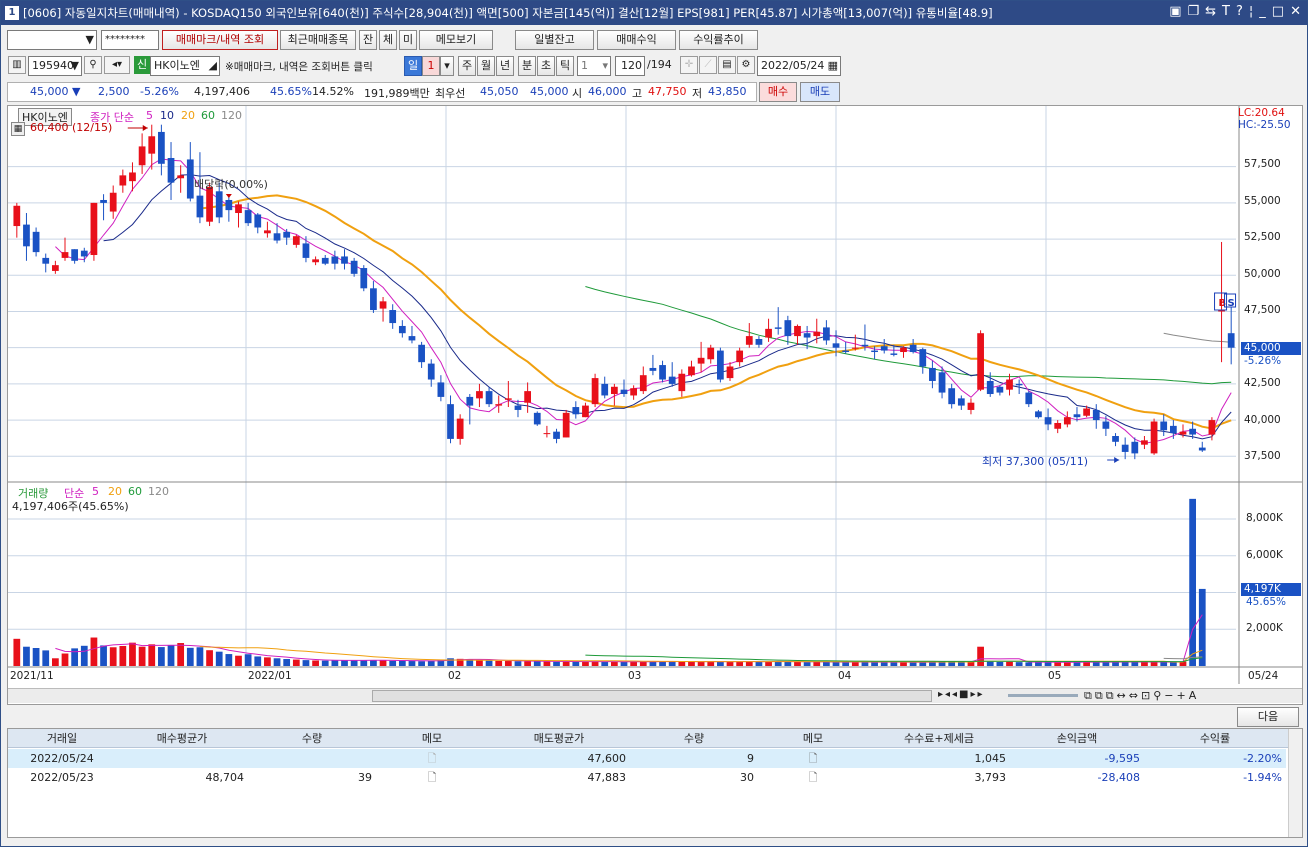 Image resolution: width=1308 pixels, height=847 pixels. I want to click on minimize-icon: _, so click(1262, 11).